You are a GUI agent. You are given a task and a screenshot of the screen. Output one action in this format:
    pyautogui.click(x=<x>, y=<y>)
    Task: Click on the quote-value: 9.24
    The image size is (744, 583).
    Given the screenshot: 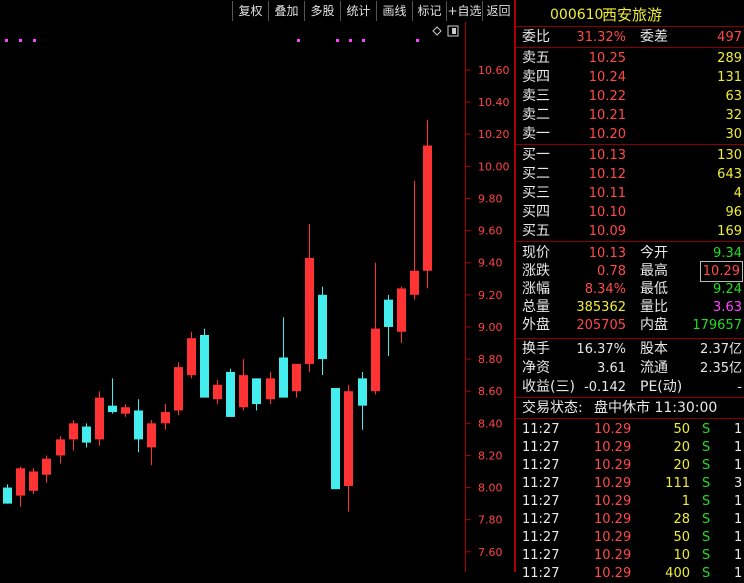 What is the action you would take?
    pyautogui.click(x=727, y=289)
    